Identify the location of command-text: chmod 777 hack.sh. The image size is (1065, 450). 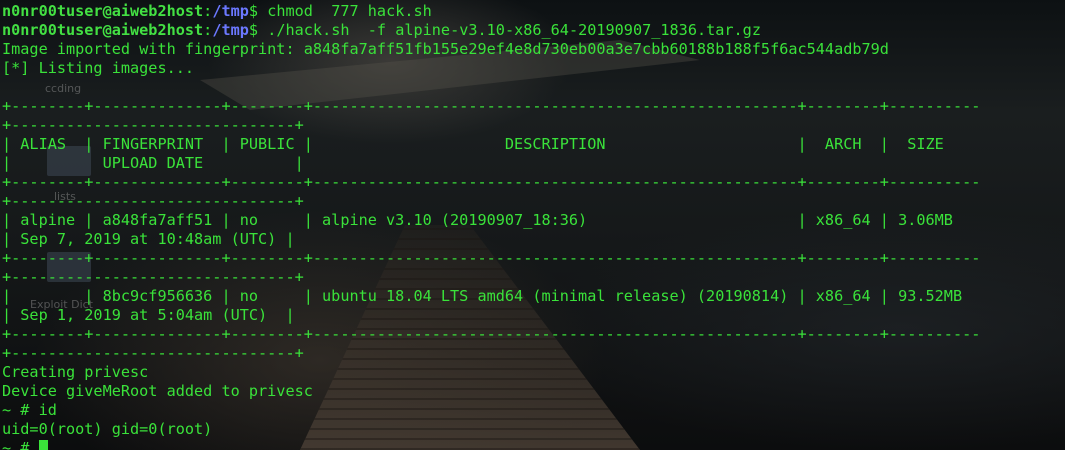
(345, 11).